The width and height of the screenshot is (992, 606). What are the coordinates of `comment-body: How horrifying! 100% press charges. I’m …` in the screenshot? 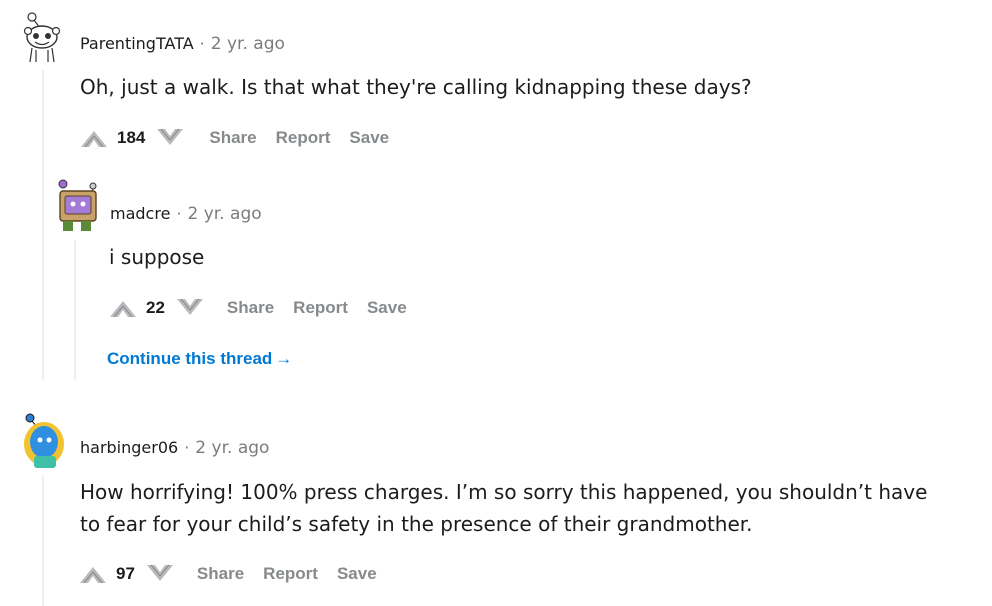 It's located at (503, 508).